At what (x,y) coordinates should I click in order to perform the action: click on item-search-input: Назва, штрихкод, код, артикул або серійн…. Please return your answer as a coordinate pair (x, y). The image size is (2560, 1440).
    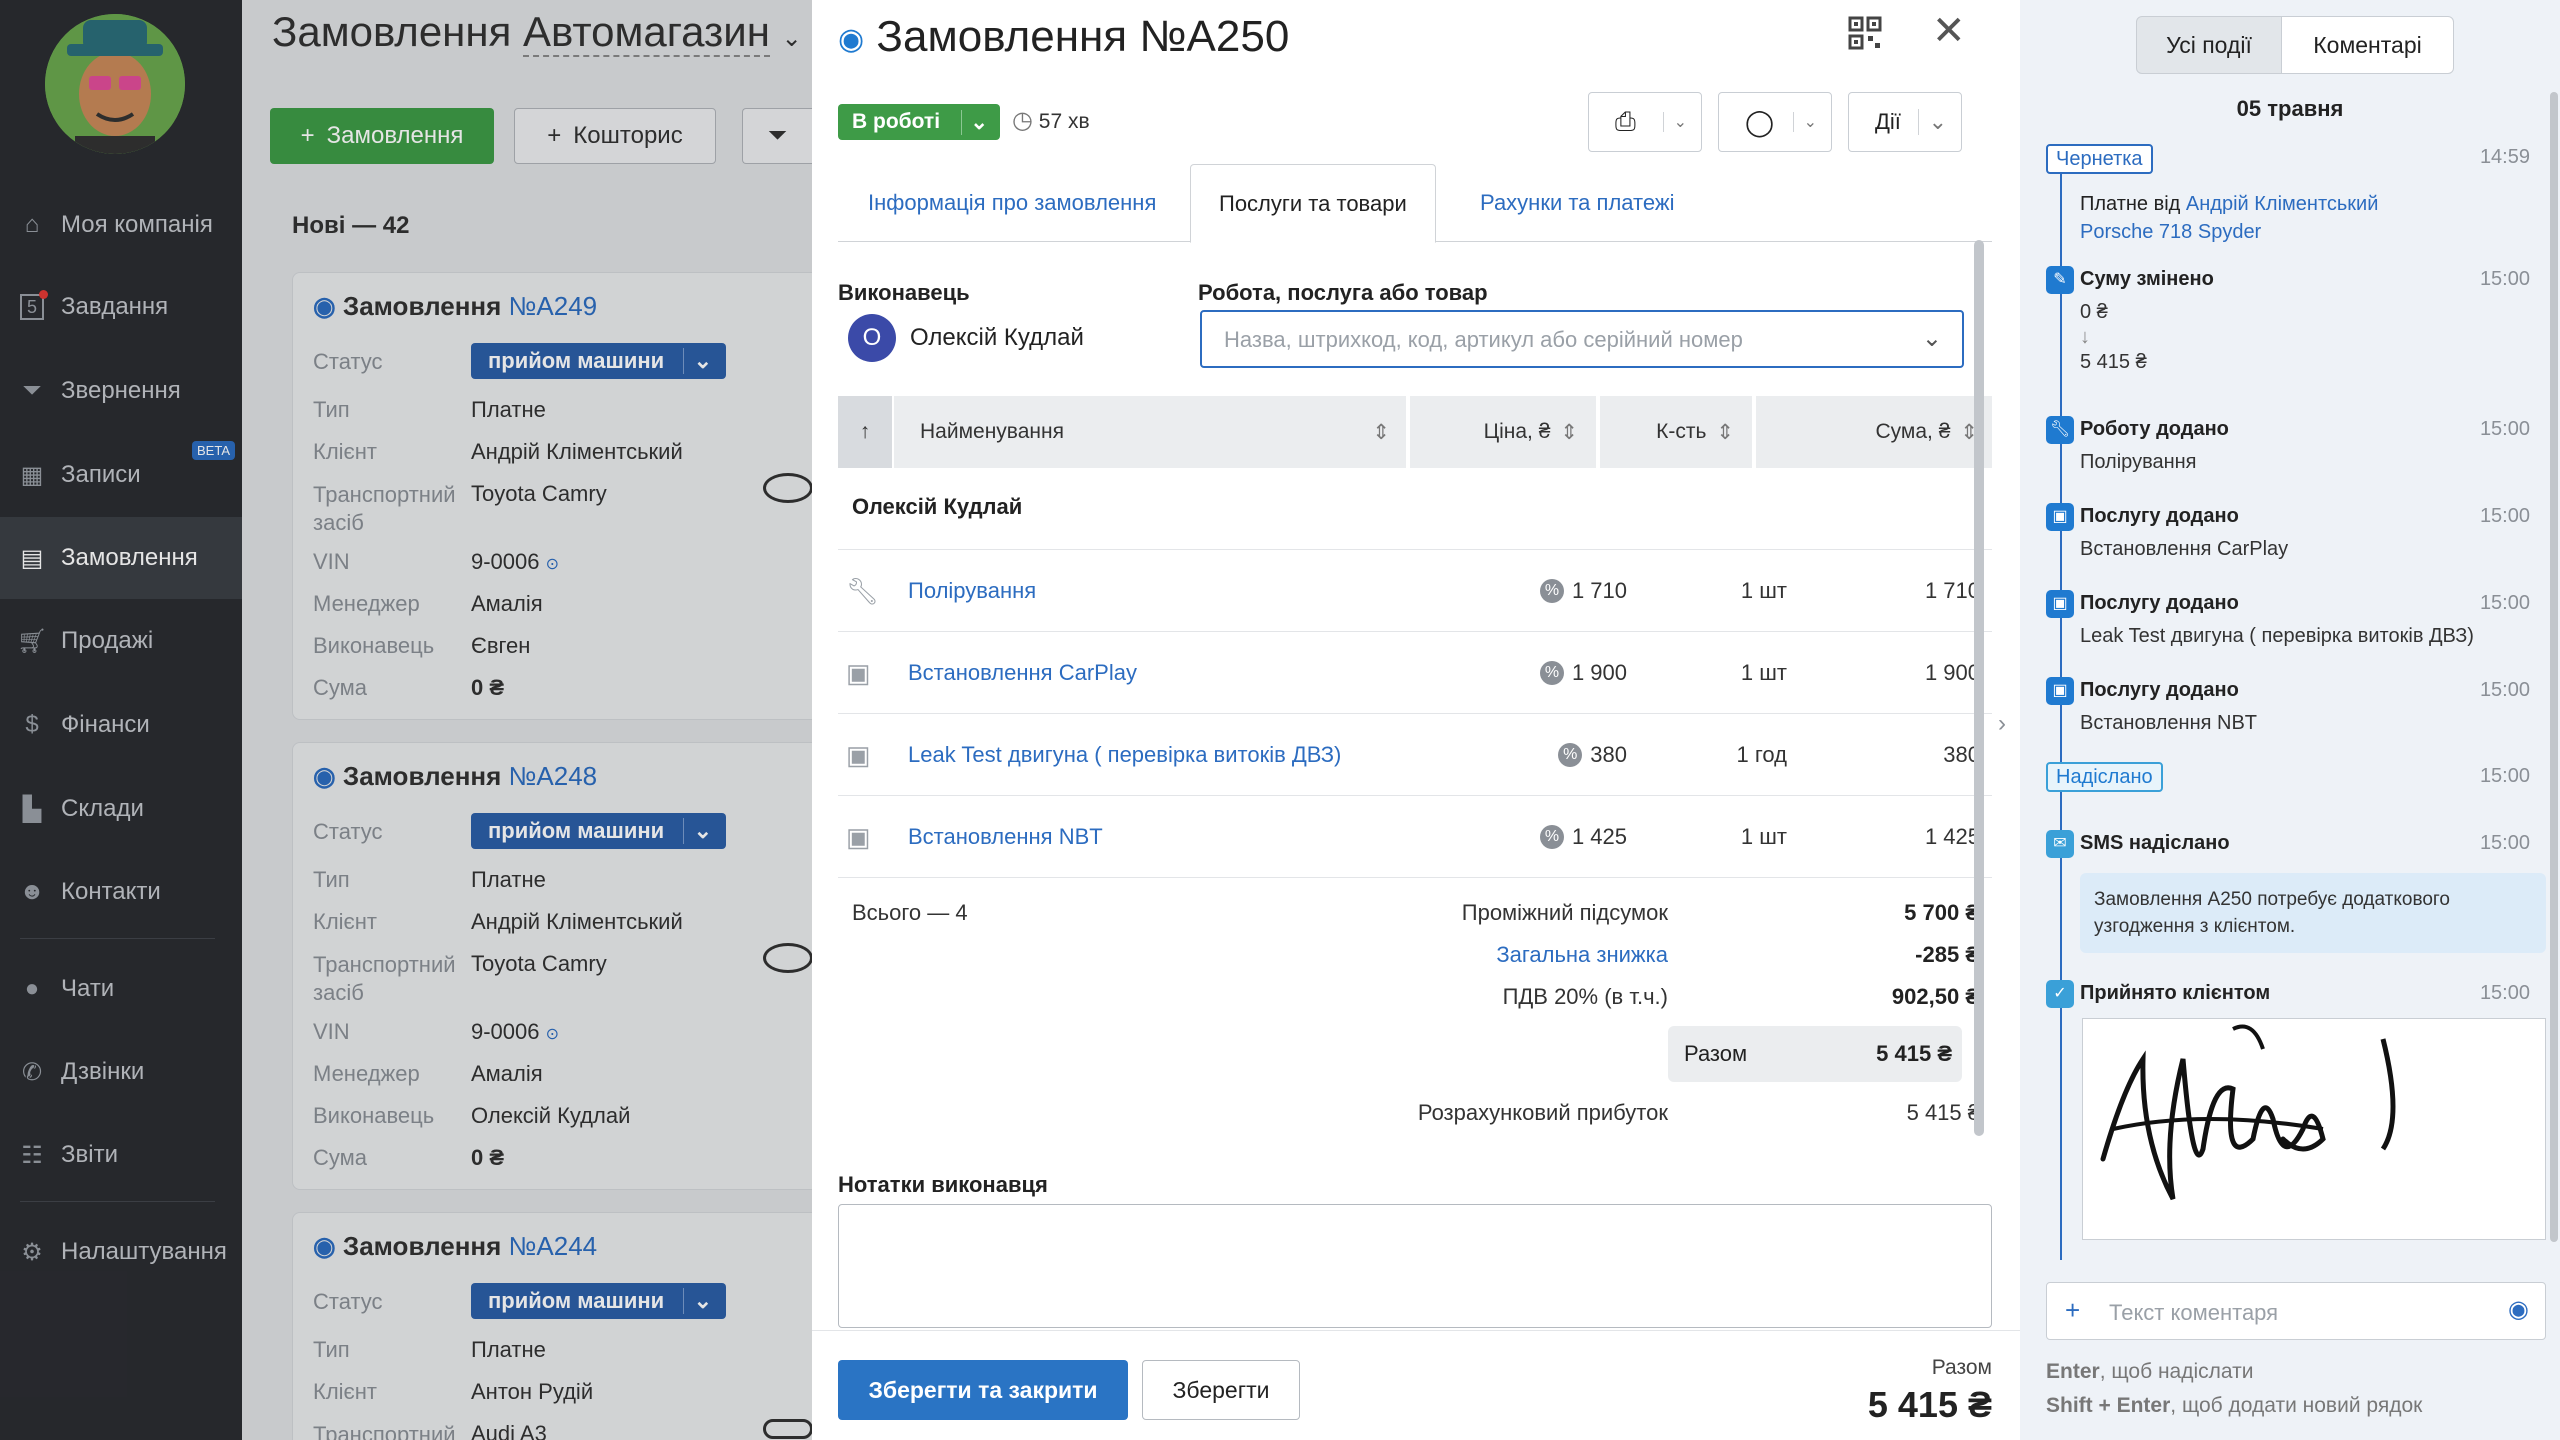
    Looking at the image, I should click on (1582, 339).